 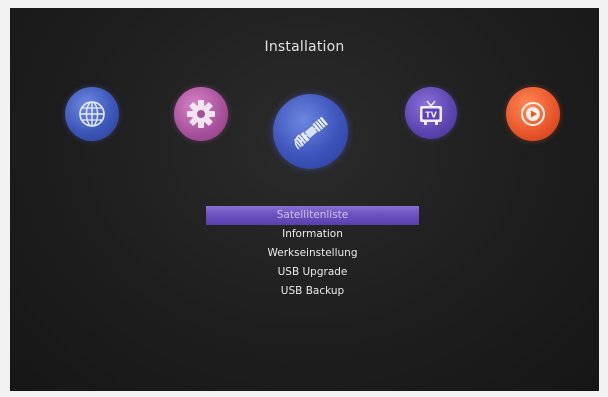 What do you see at coordinates (312, 215) in the screenshot?
I see `menu-item-satellitenliste: Satellitenliste` at bounding box center [312, 215].